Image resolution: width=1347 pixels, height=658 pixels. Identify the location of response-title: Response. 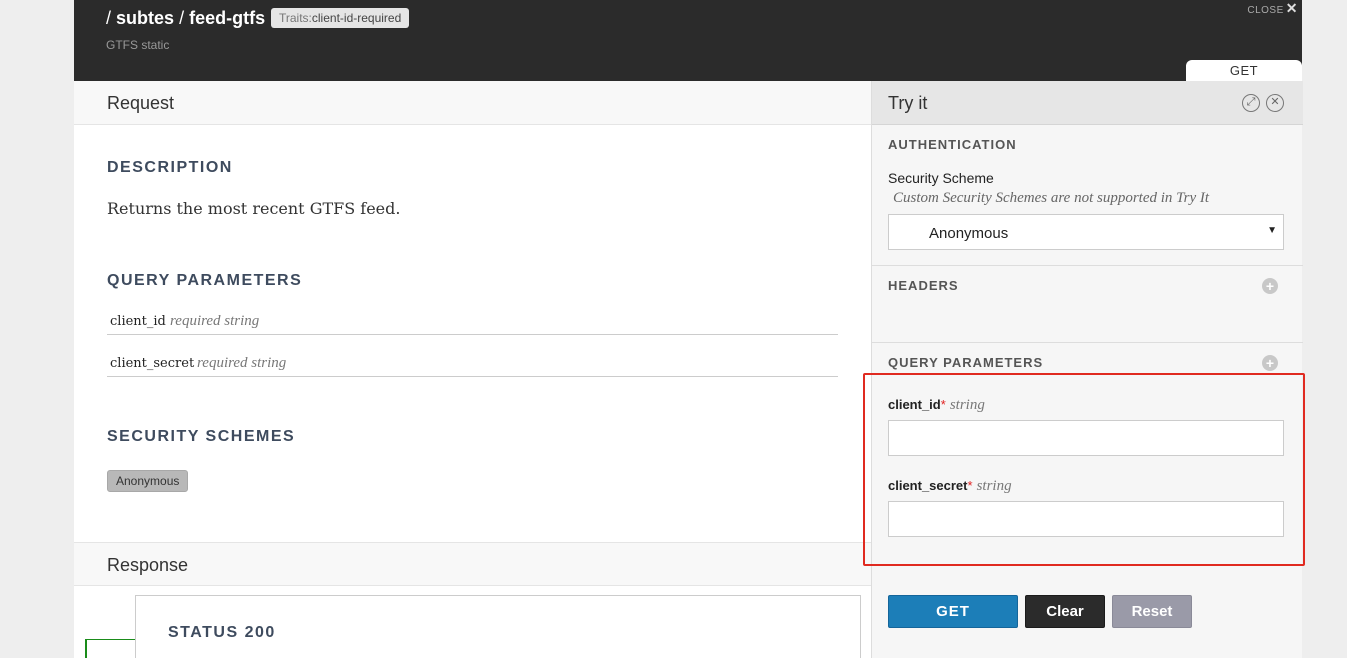
(148, 565).